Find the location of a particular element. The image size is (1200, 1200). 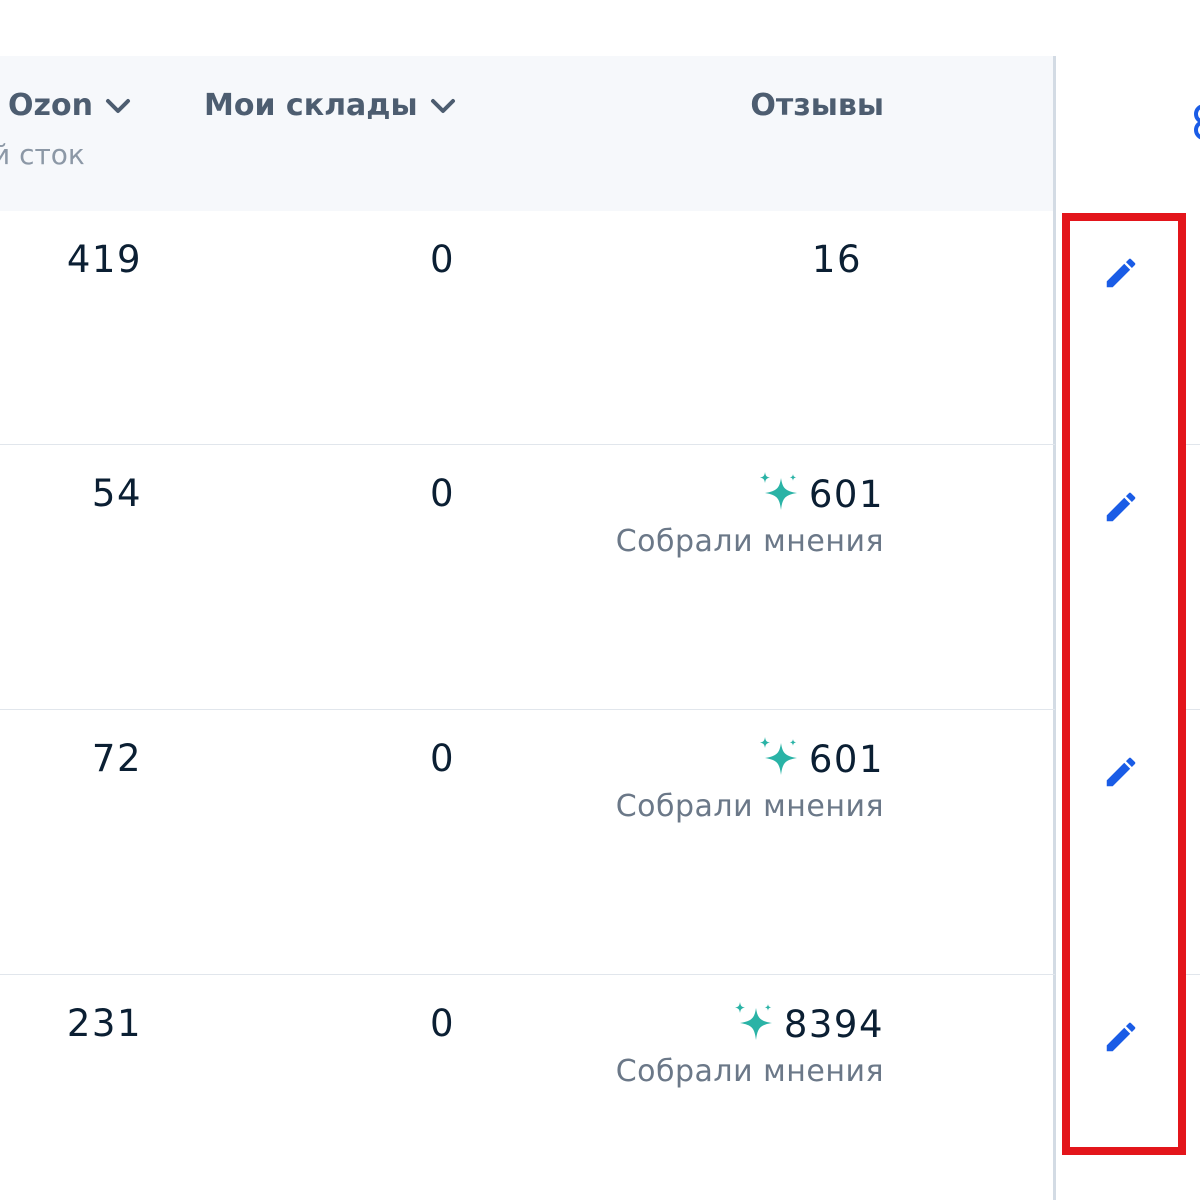

reviews-count: 8394 is located at coordinates (833, 1024).